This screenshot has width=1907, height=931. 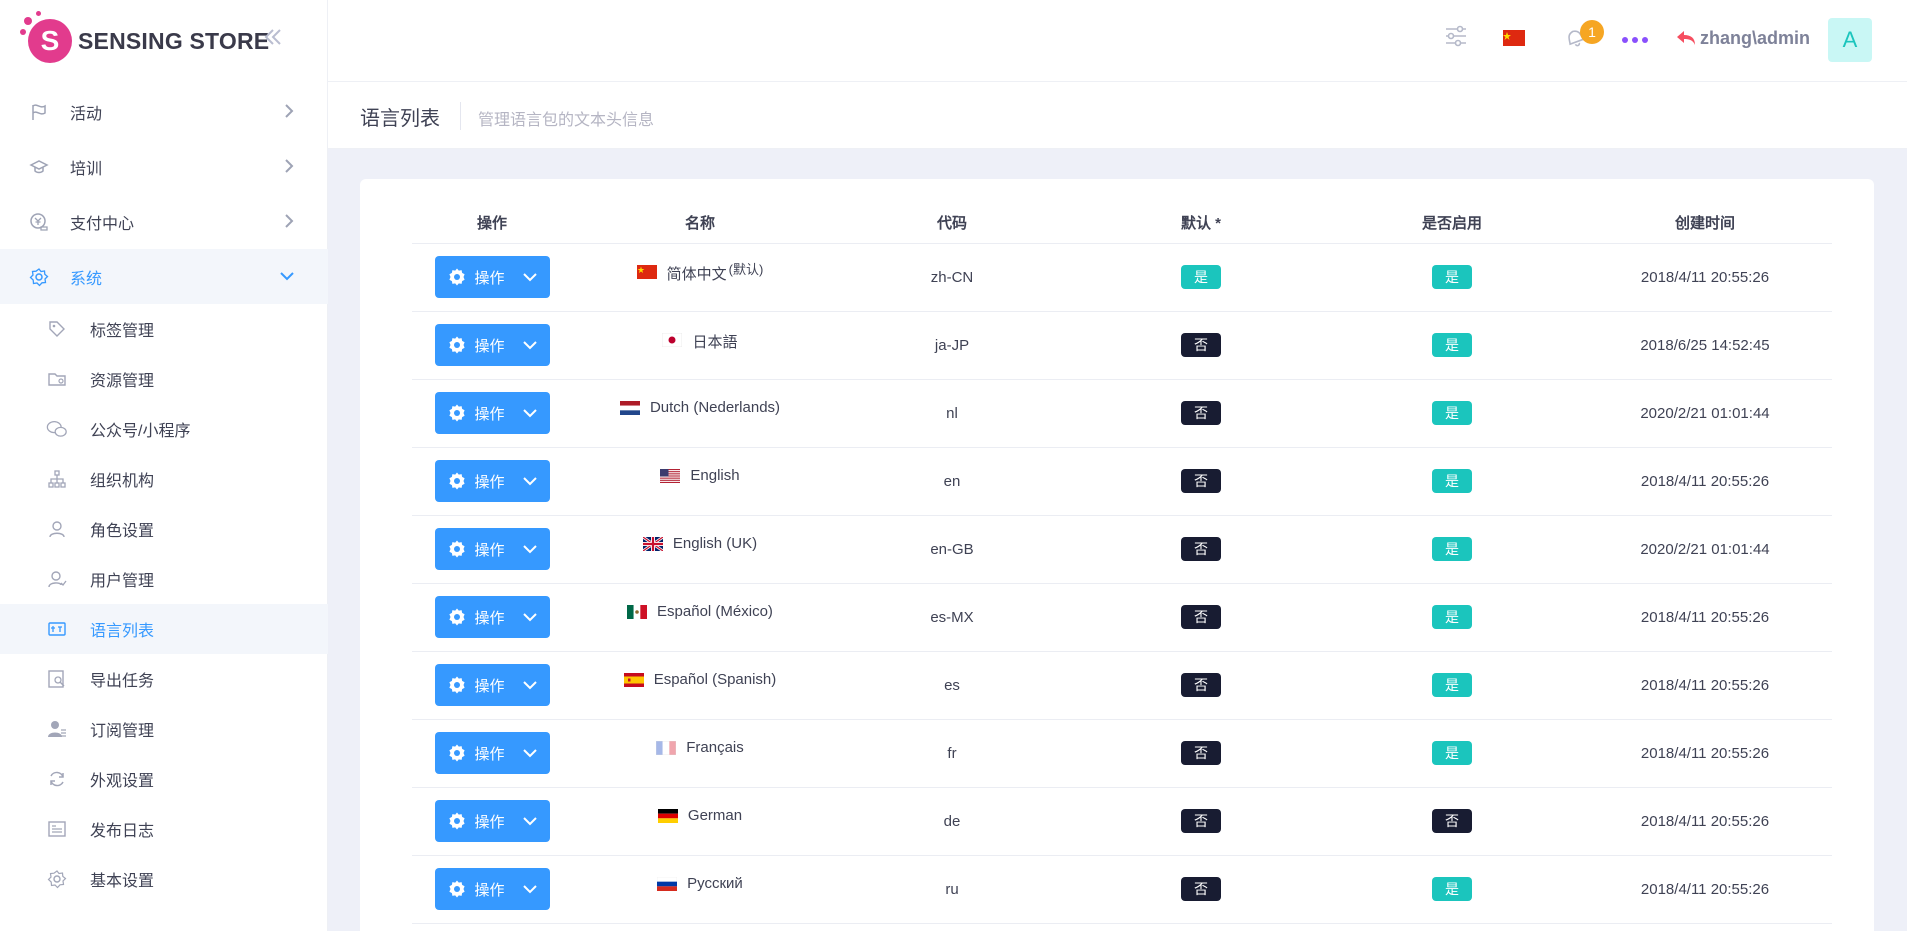 What do you see at coordinates (164, 779) in the screenshot?
I see `sub-item-appearance: 外观设置` at bounding box center [164, 779].